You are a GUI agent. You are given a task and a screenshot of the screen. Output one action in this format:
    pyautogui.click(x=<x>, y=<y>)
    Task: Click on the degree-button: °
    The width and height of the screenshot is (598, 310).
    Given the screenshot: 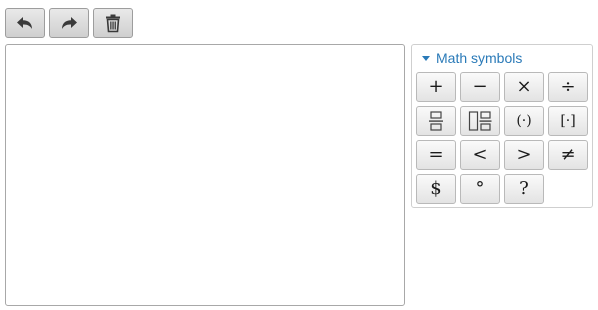 What is the action you would take?
    pyautogui.click(x=480, y=189)
    